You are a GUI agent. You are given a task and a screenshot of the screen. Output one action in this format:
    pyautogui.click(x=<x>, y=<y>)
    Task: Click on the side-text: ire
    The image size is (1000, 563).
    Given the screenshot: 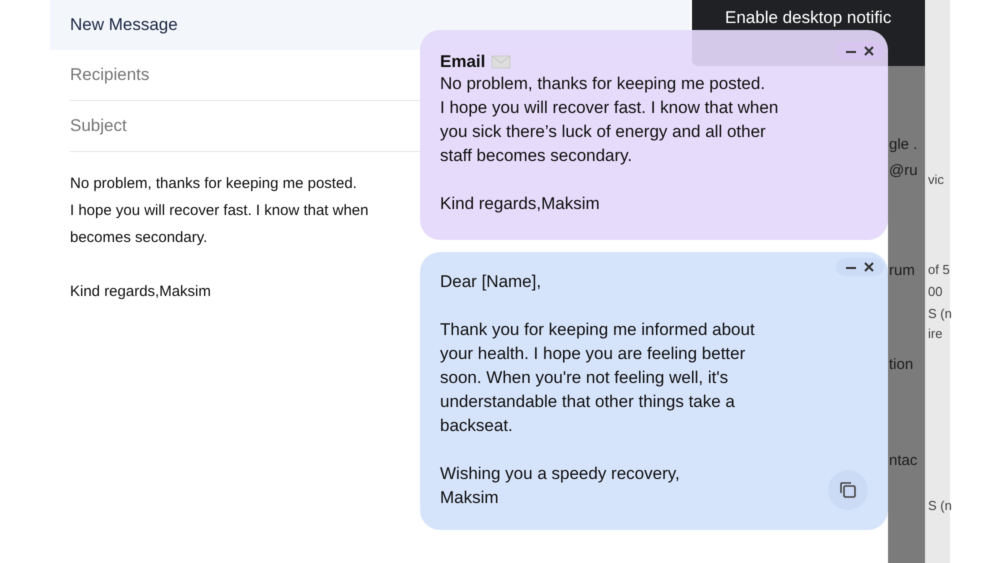 What is the action you would take?
    pyautogui.click(x=935, y=333)
    